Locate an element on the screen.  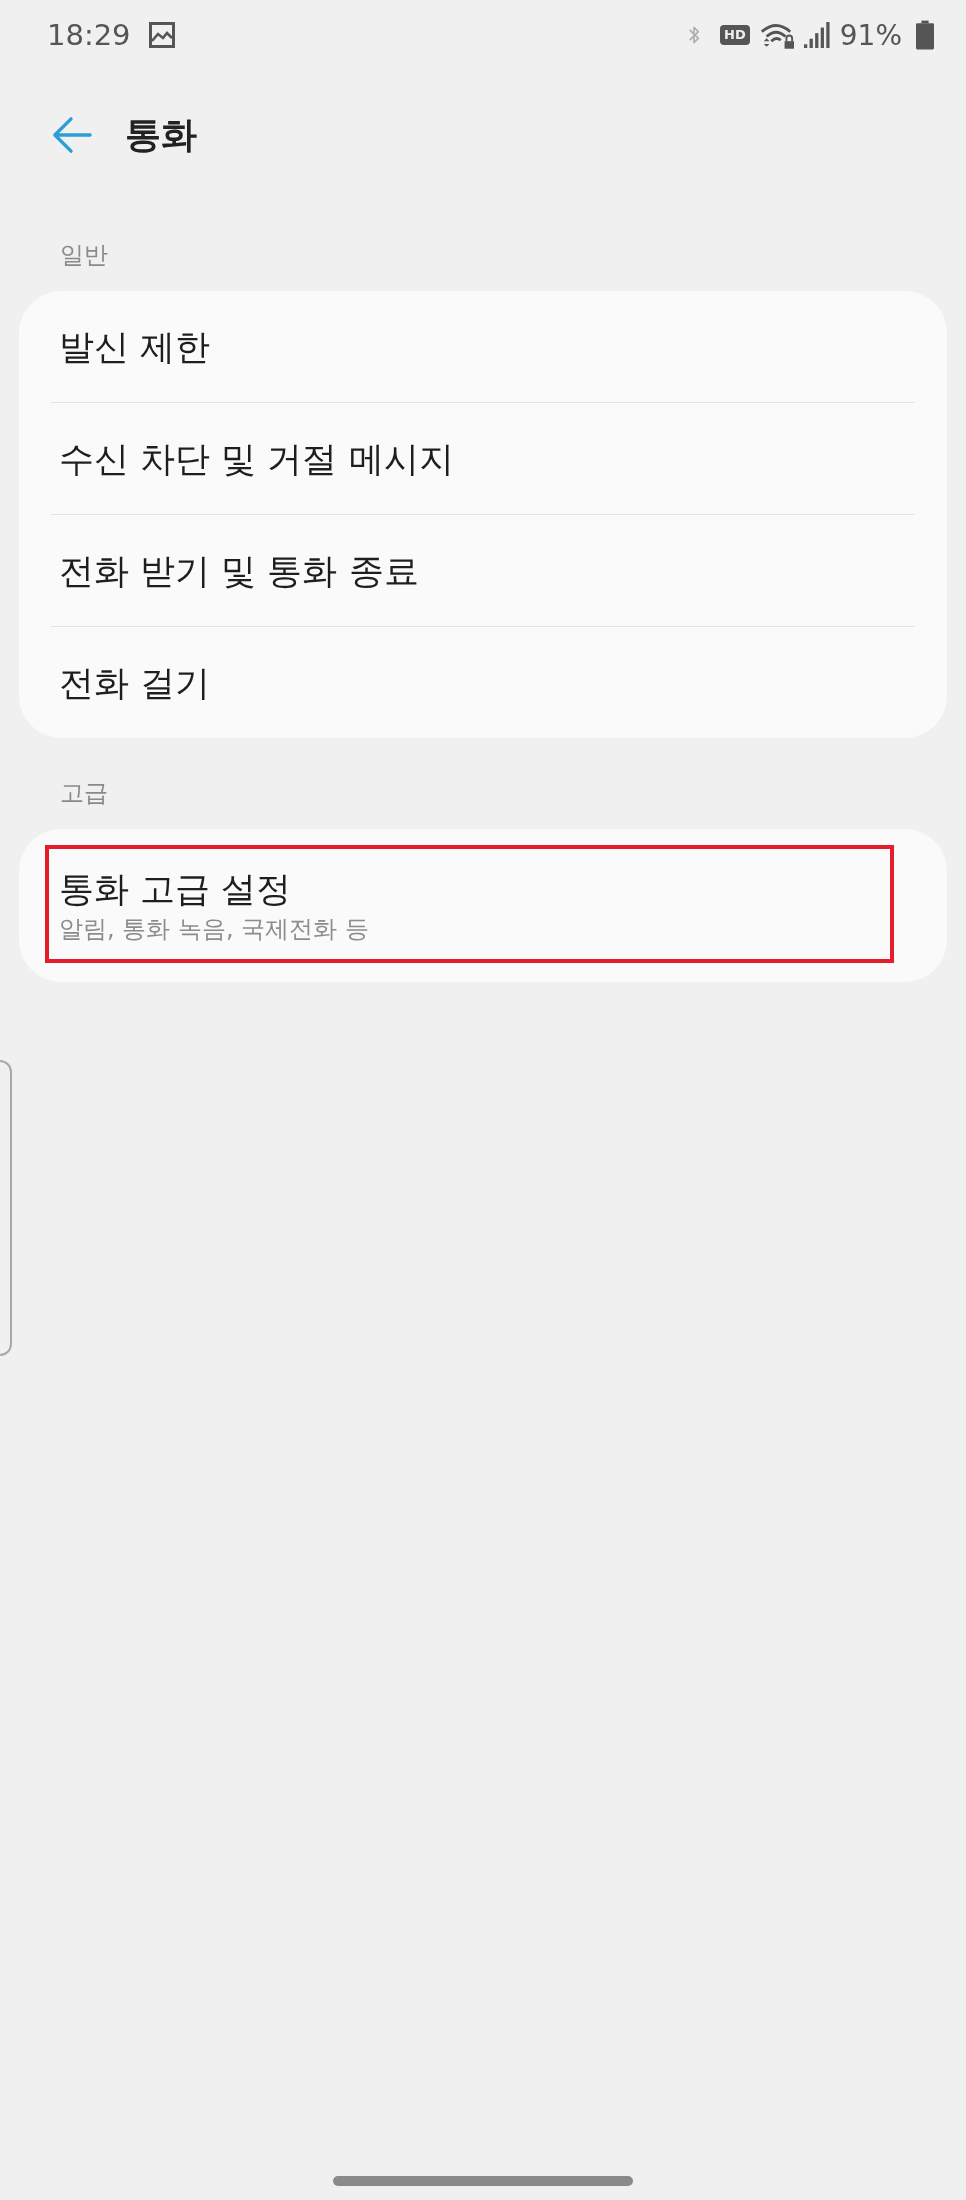
battery-icon is located at coordinates (925, 35).